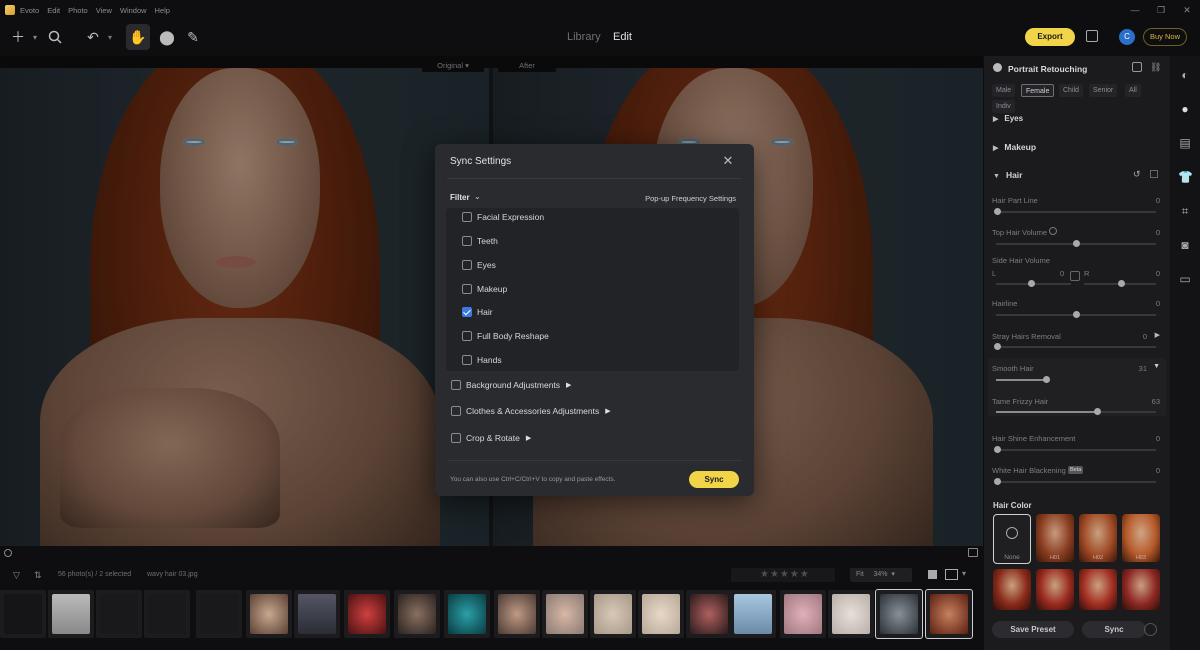 The image size is (1200, 650). I want to click on panel-toggle-icon, so click(973, 552).